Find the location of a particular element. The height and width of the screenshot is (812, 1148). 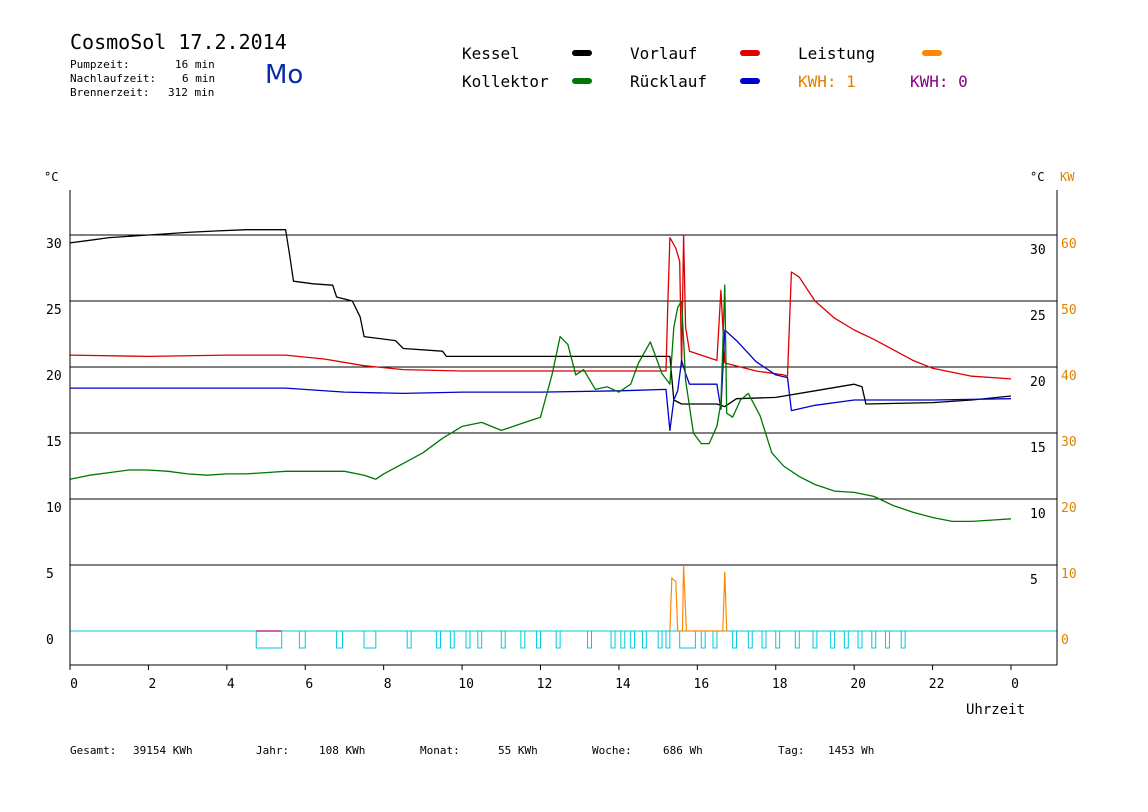

footer-monat-value: 55 KWh is located at coordinates (518, 750).